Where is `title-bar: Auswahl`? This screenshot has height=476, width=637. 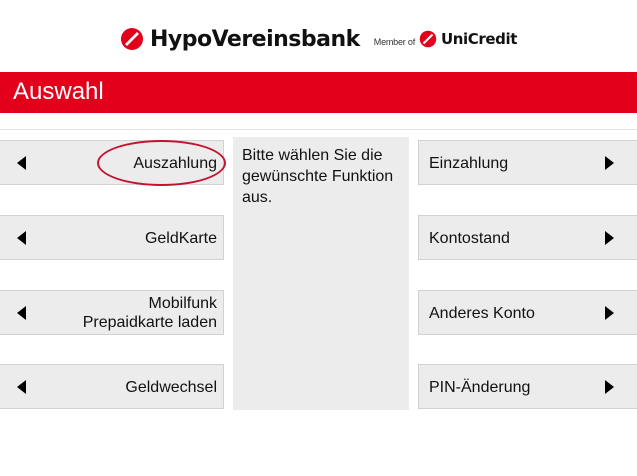 title-bar: Auswahl is located at coordinates (318, 92).